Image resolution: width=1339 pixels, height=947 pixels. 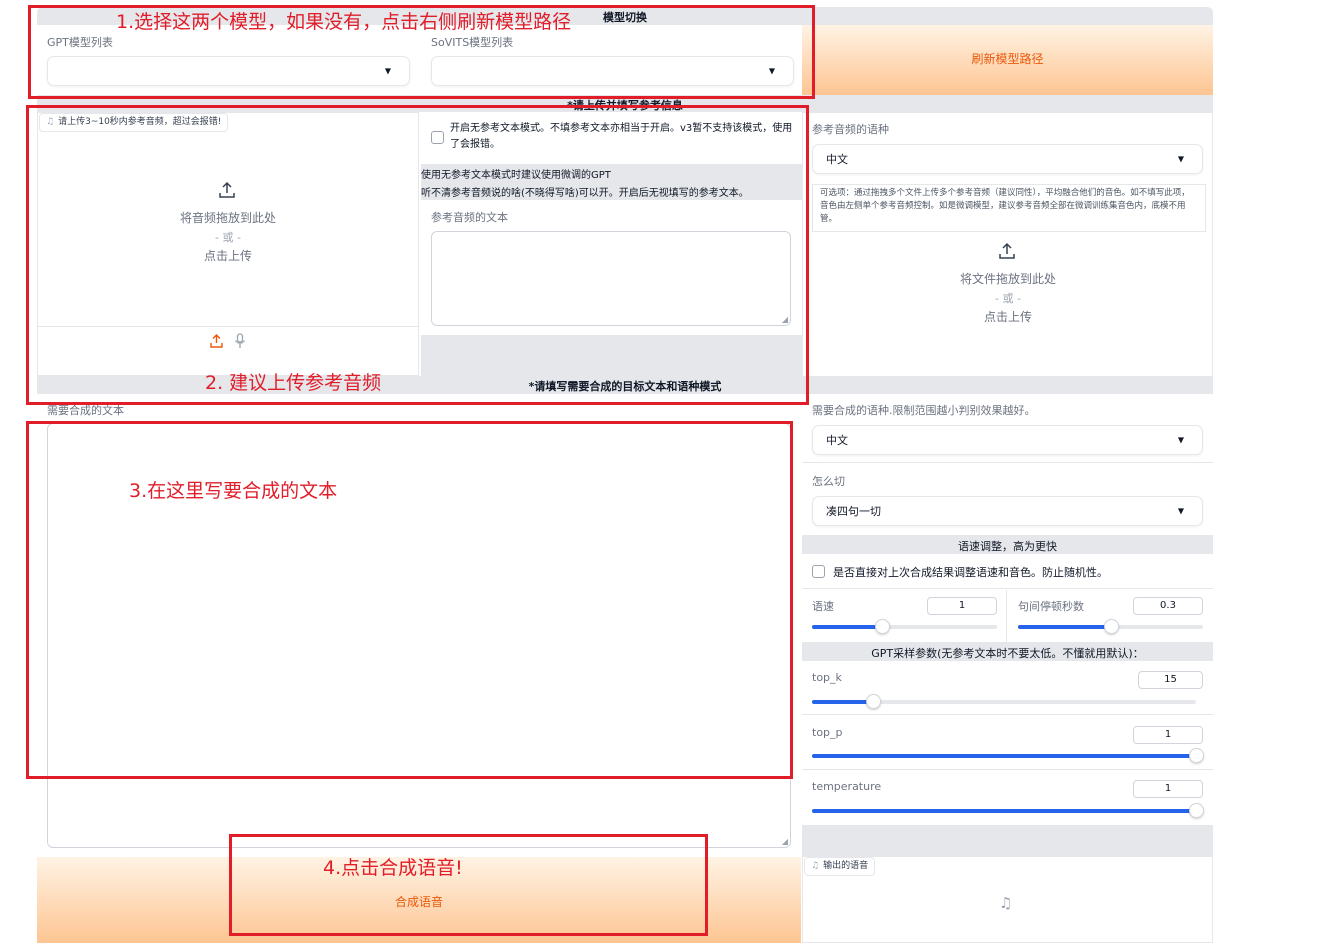 What do you see at coordinates (853, 511) in the screenshot?
I see `cut-value: 凑四句一切` at bounding box center [853, 511].